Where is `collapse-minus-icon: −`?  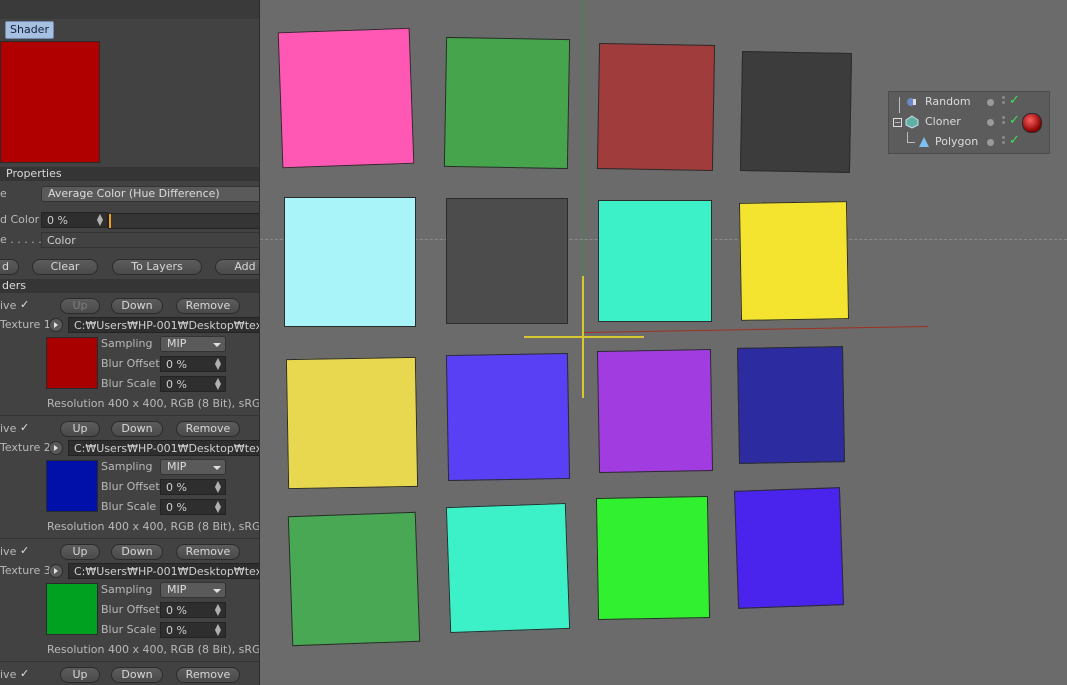
collapse-minus-icon: − is located at coordinates (897, 122).